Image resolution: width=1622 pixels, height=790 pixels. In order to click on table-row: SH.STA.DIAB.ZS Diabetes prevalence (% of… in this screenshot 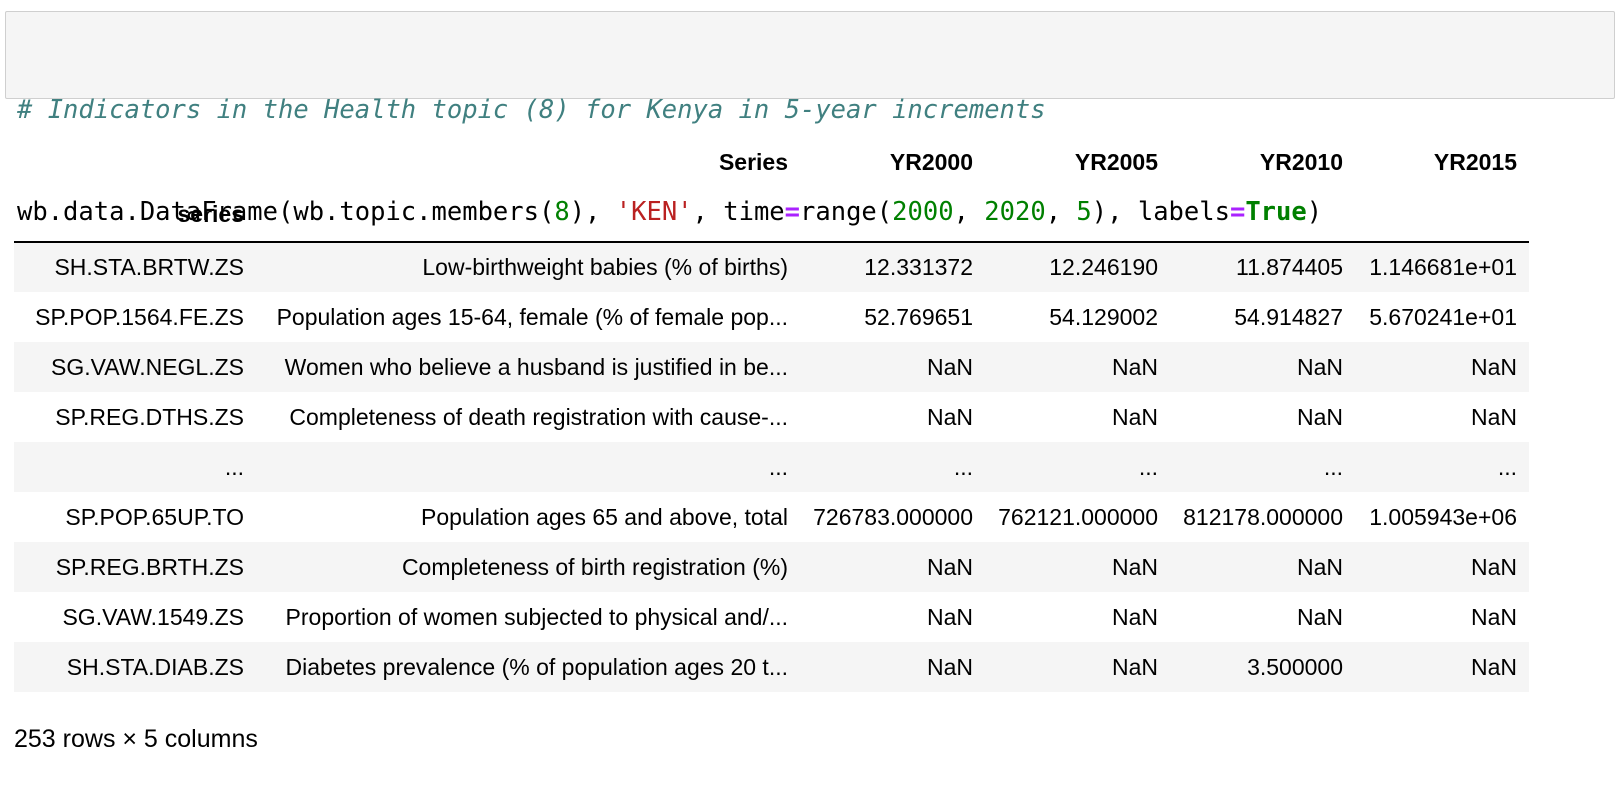, I will do `click(771, 667)`.